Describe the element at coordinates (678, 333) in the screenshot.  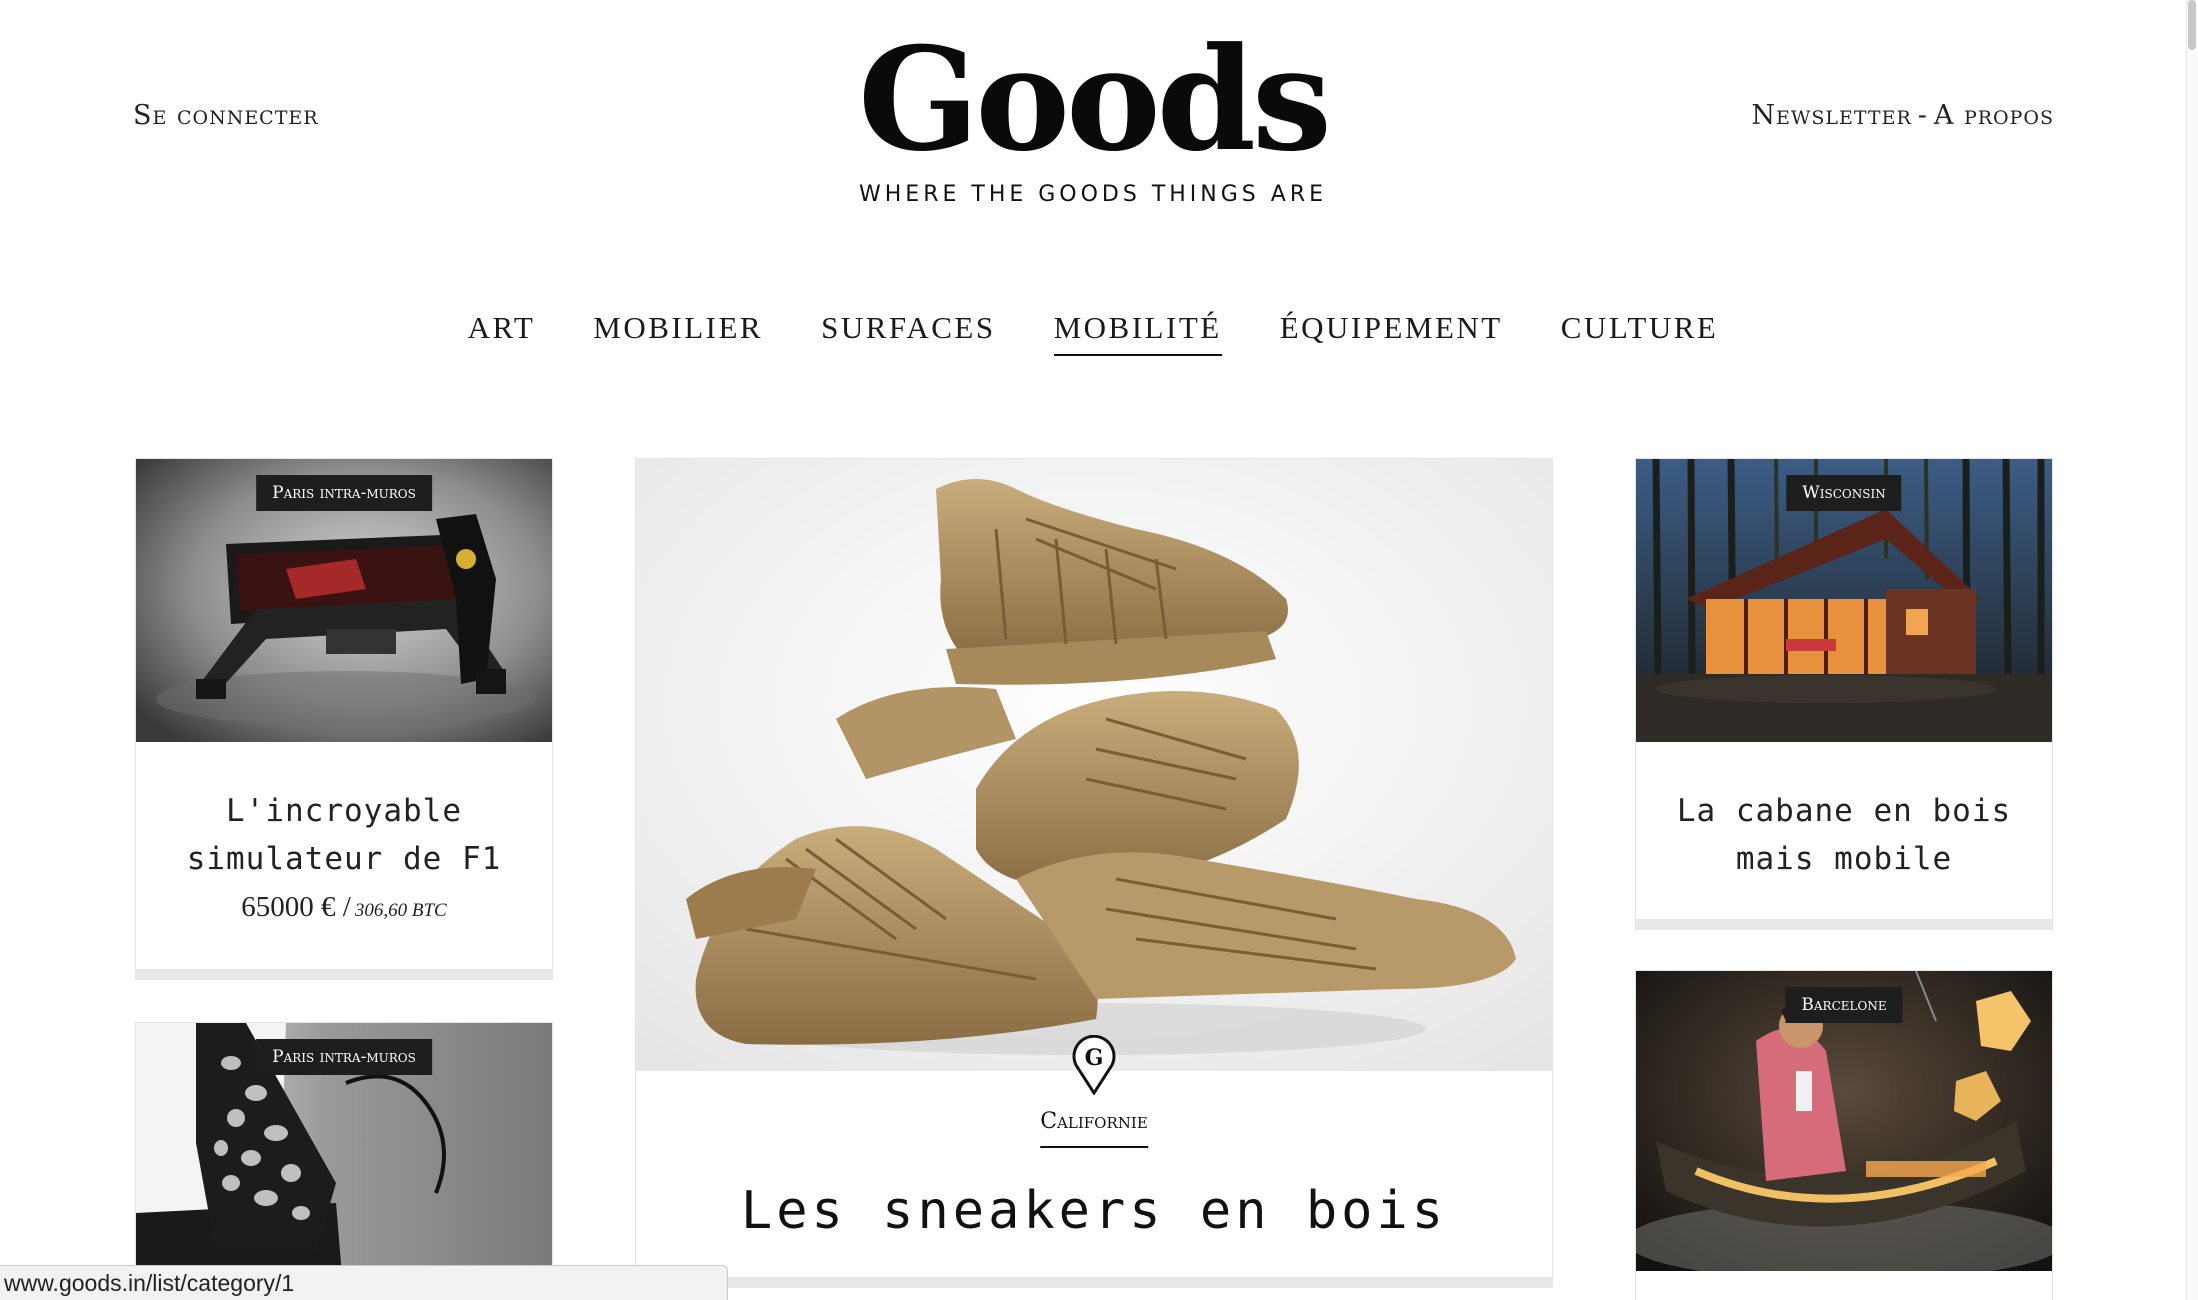
I see `nav-item-mobilier: MOBILIER` at that location.